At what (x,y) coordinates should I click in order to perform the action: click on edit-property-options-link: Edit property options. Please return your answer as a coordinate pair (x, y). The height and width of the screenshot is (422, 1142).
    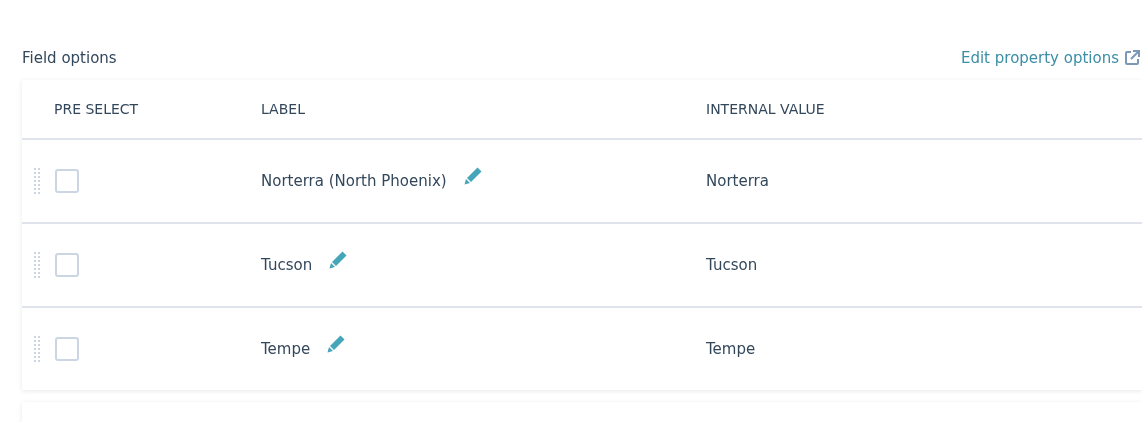
    Looking at the image, I should click on (1050, 58).